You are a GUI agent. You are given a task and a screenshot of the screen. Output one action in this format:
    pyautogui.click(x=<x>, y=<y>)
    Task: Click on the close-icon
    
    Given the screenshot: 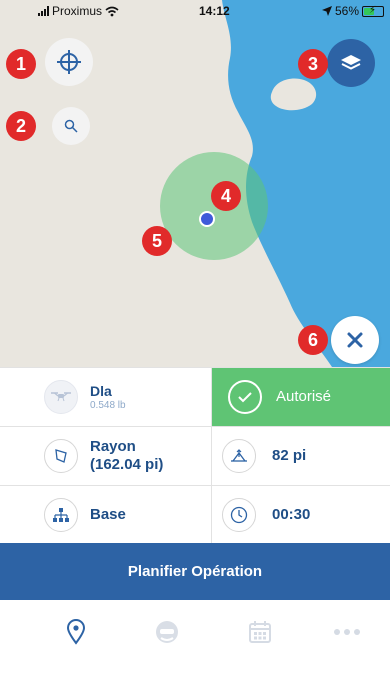 What is the action you would take?
    pyautogui.click(x=355, y=340)
    